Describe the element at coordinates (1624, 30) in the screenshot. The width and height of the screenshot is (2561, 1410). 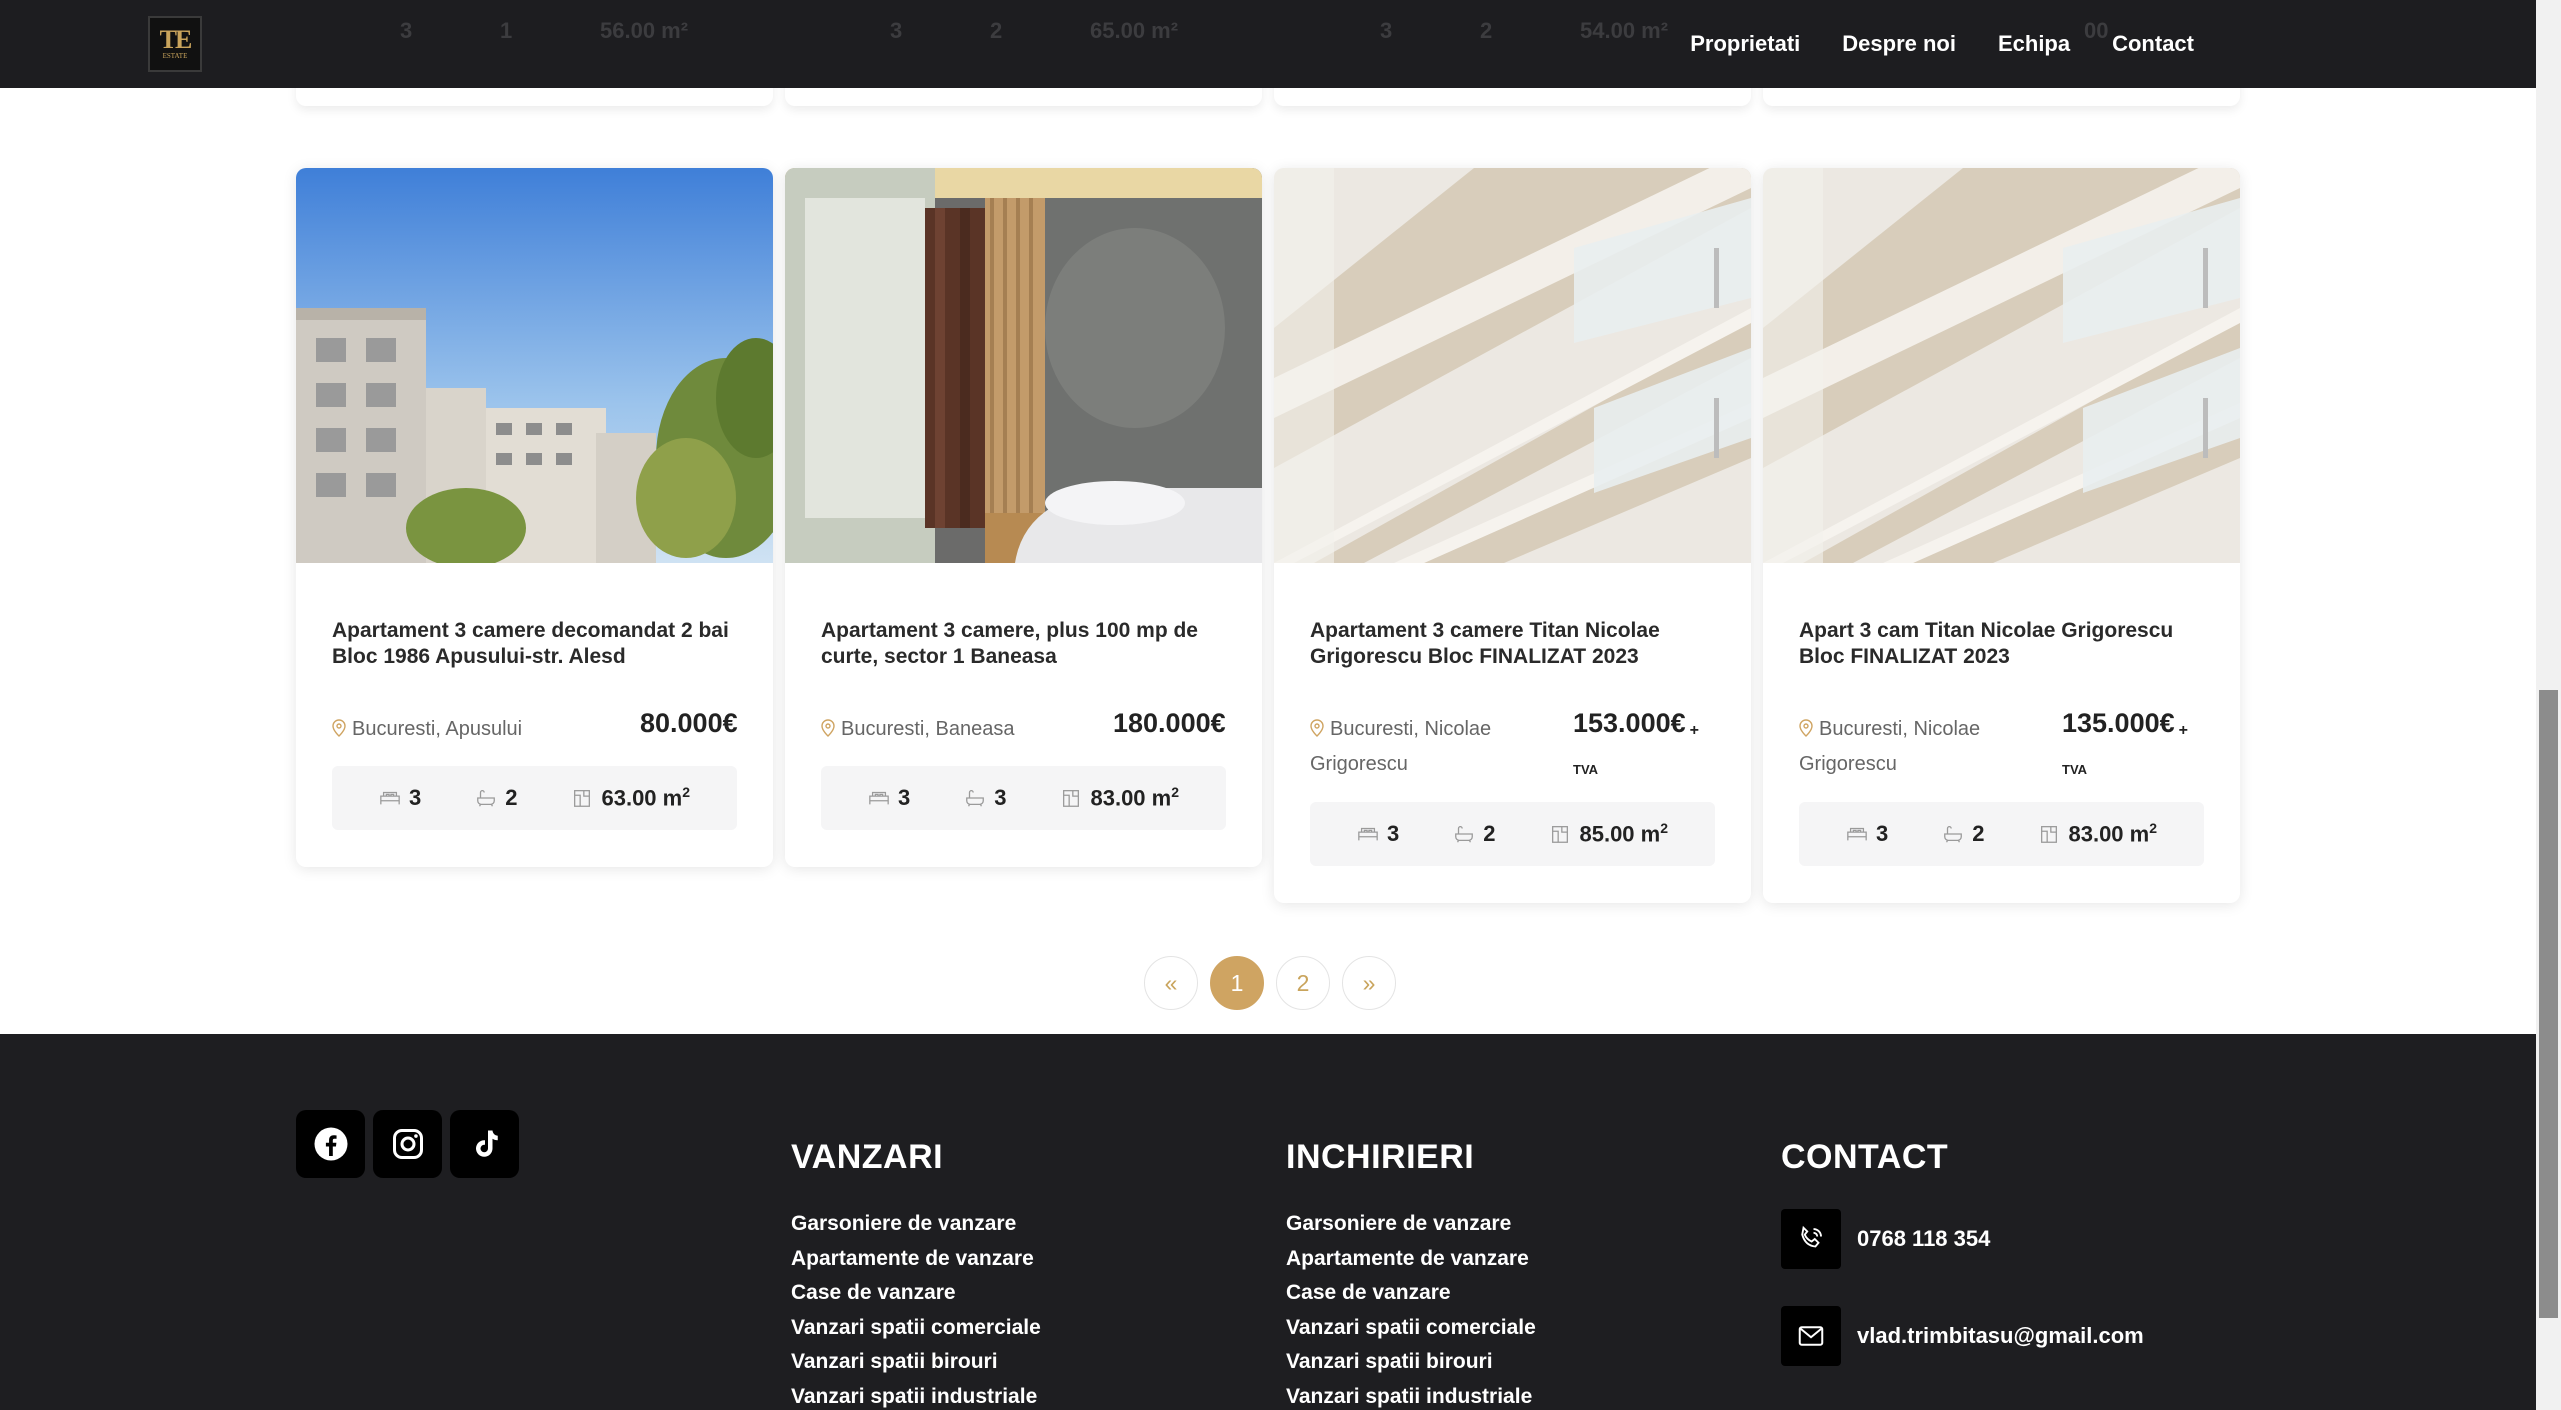
I see `prev-area: 54.00 m²` at that location.